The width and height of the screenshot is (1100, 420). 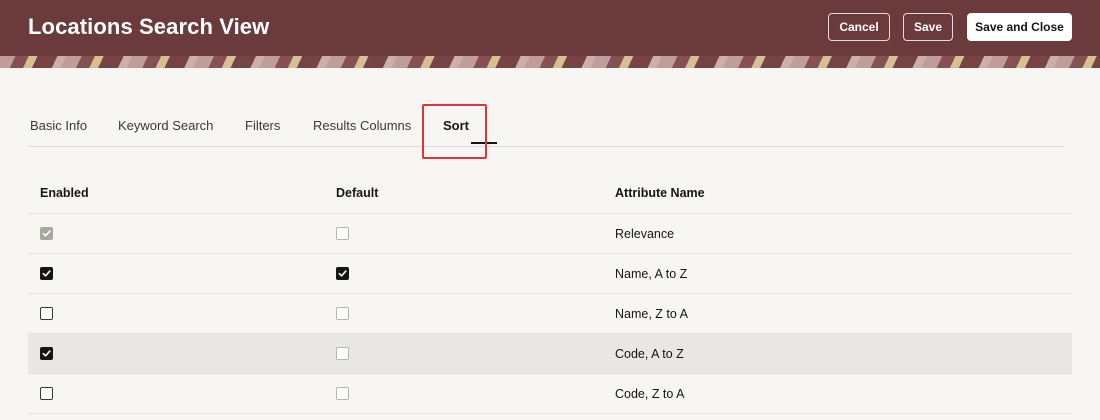 I want to click on column-header-enabled: Enabled, so click(x=64, y=192).